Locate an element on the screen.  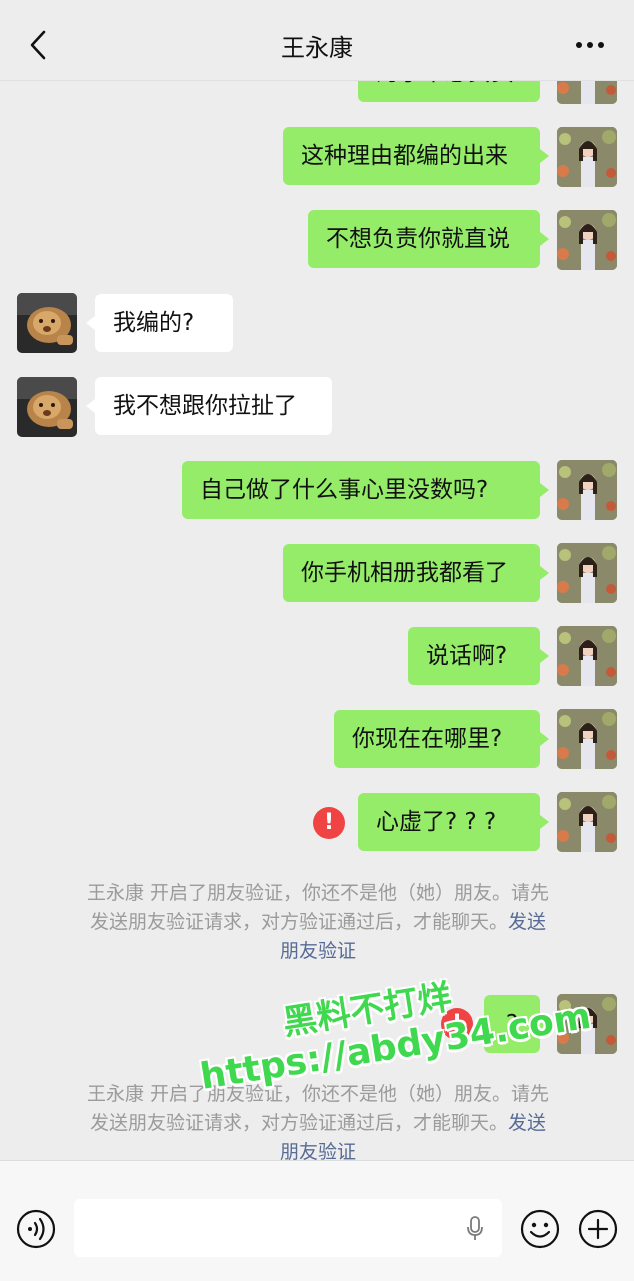
emoji-button is located at coordinates (540, 1229).